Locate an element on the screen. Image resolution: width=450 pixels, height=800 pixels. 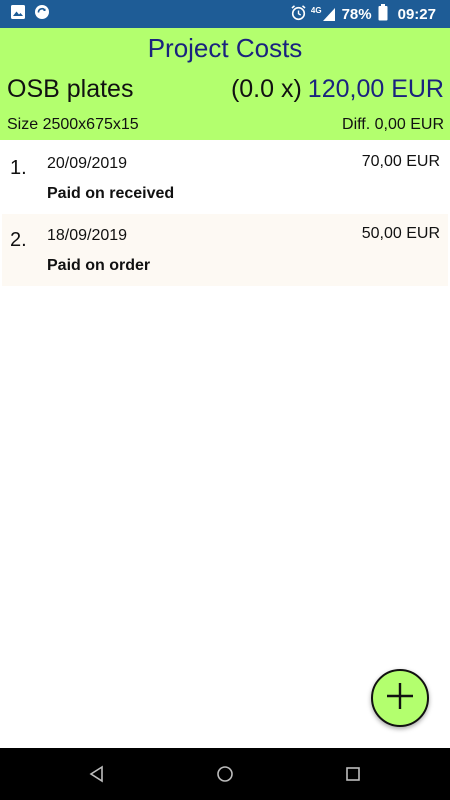
signal-4g-icon: 4G is located at coordinates (323, 13).